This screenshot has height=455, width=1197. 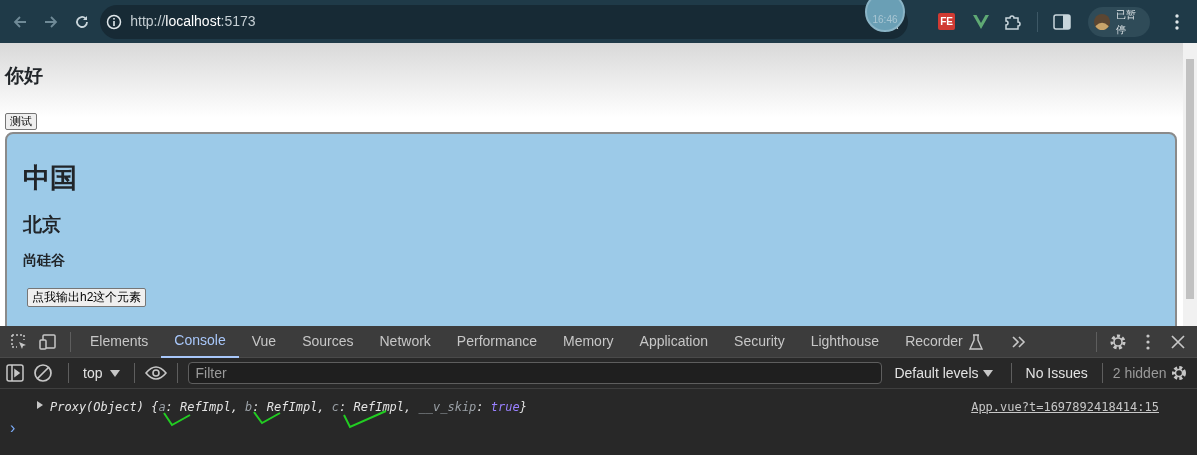 I want to click on profile-label: 已暂停, so click(x=1127, y=22).